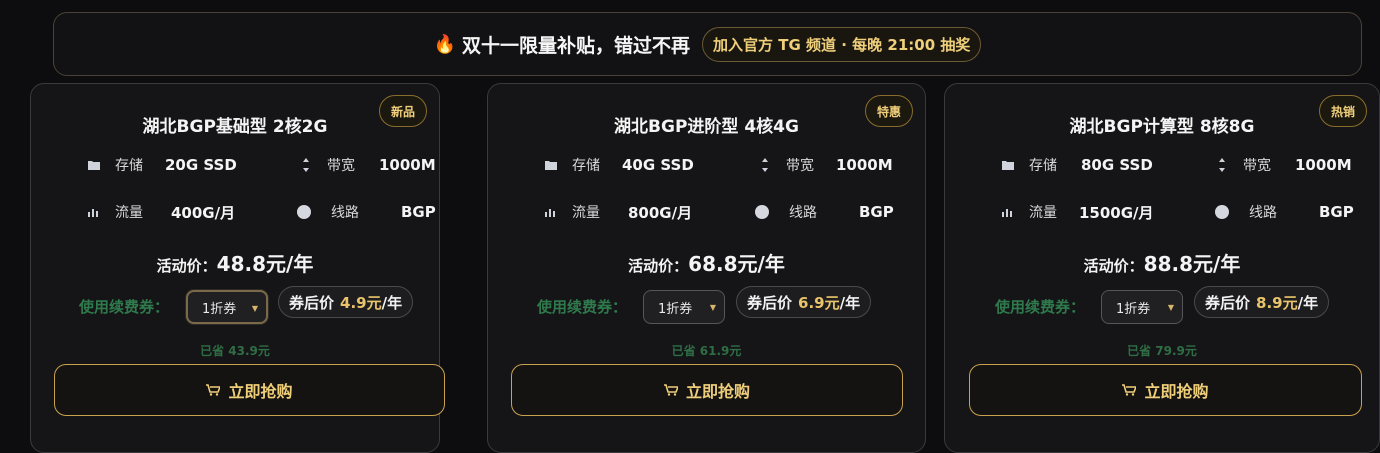 Image resolution: width=1380 pixels, height=453 pixels. I want to click on price-value: 68.8元/年, so click(736, 264).